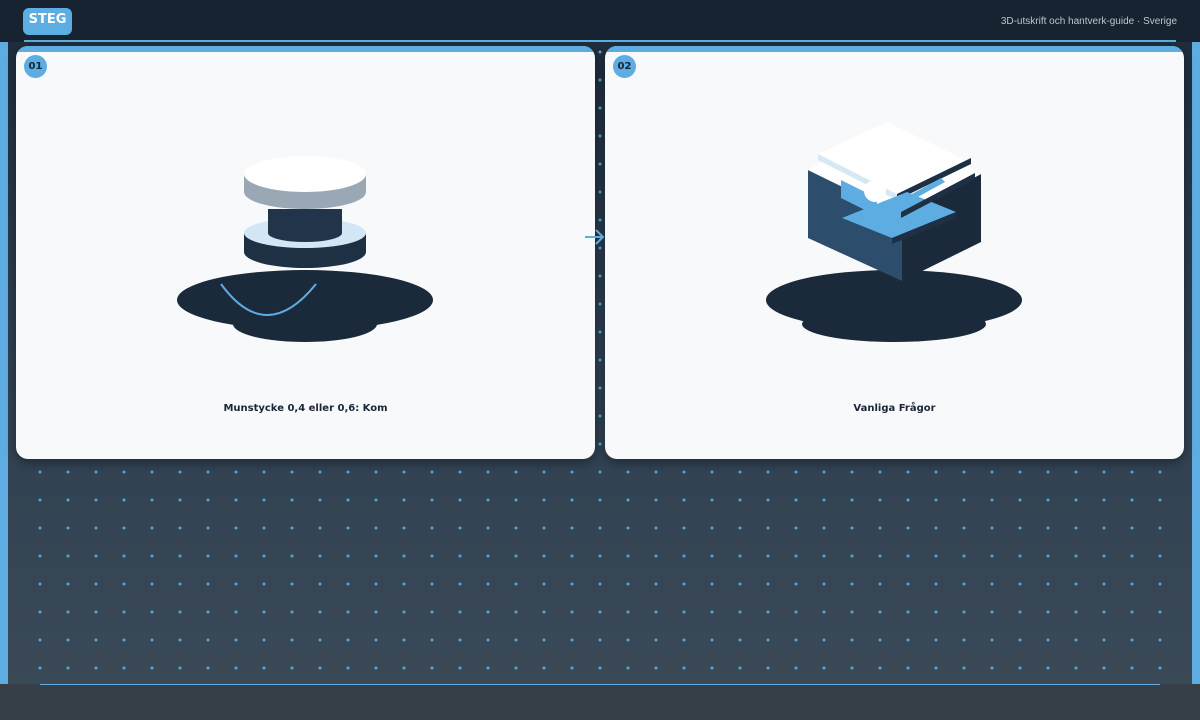 Image resolution: width=1200 pixels, height=720 pixels. What do you see at coordinates (4, 360) in the screenshot?
I see `left-edge-bar` at bounding box center [4, 360].